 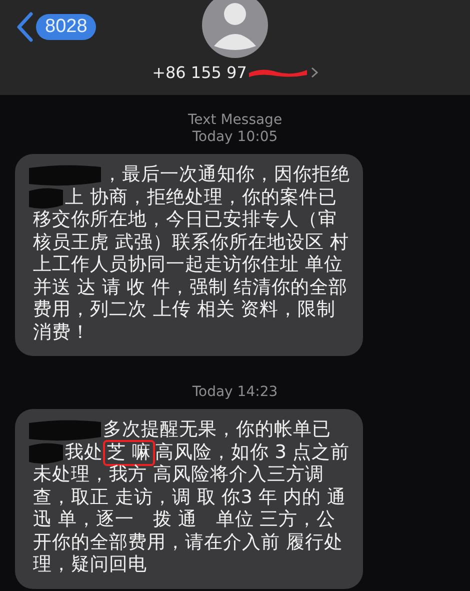 I want to click on contact-avatar-icon, so click(x=235, y=29).